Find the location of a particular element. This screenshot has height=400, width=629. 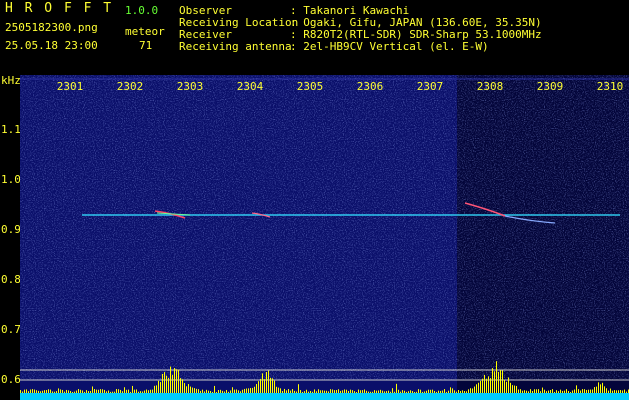

info-value-antenna: : 2el-HB9CV Vertical (el. E-W) is located at coordinates (389, 46).